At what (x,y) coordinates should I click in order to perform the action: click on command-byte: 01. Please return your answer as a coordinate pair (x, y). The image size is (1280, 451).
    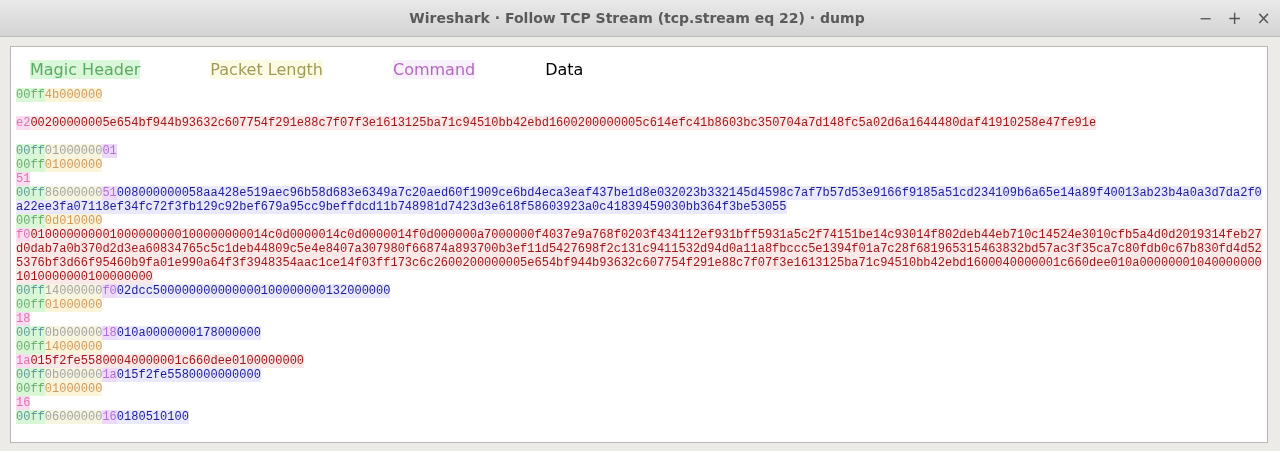
    Looking at the image, I should click on (109, 151).